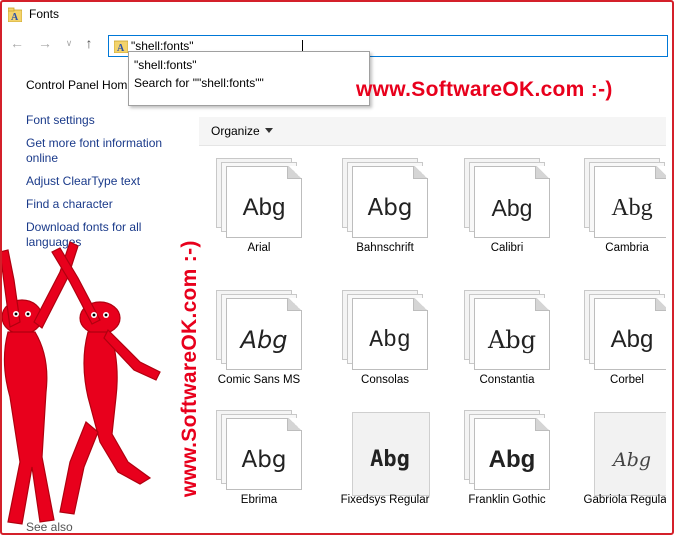 The height and width of the screenshot is (535, 674). I want to click on font-tile-bahnschrift: Abg Bahnschrift, so click(385, 215).